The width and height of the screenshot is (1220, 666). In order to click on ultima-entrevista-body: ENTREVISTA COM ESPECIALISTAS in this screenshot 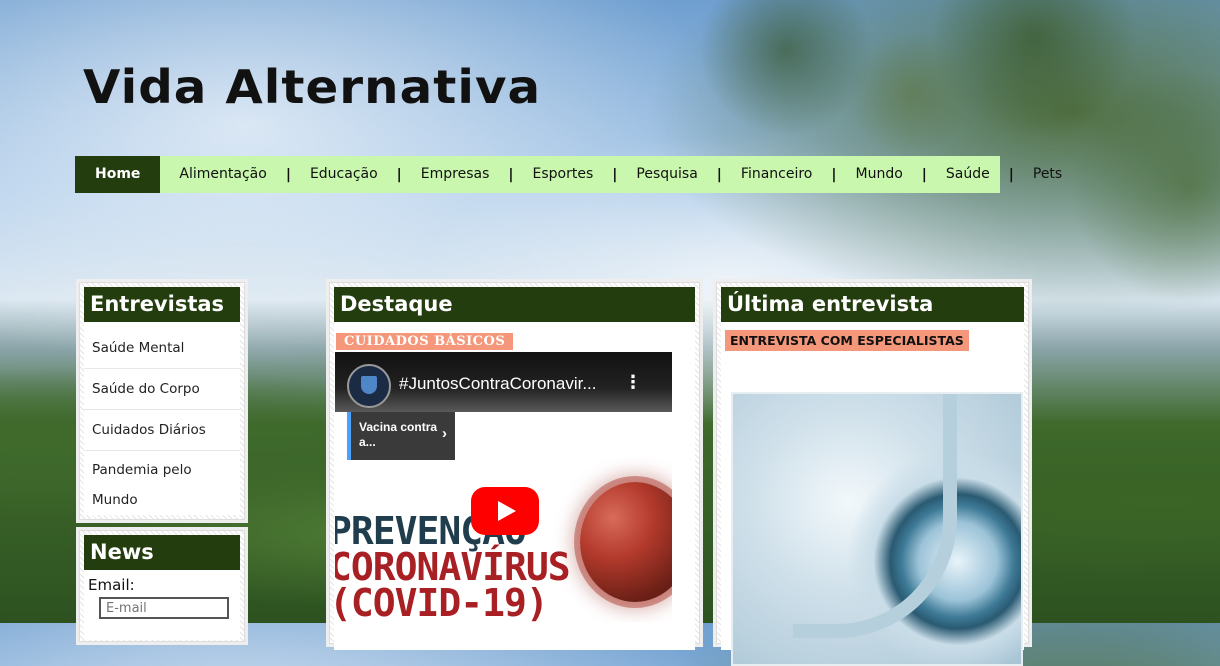, I will do `click(872, 494)`.